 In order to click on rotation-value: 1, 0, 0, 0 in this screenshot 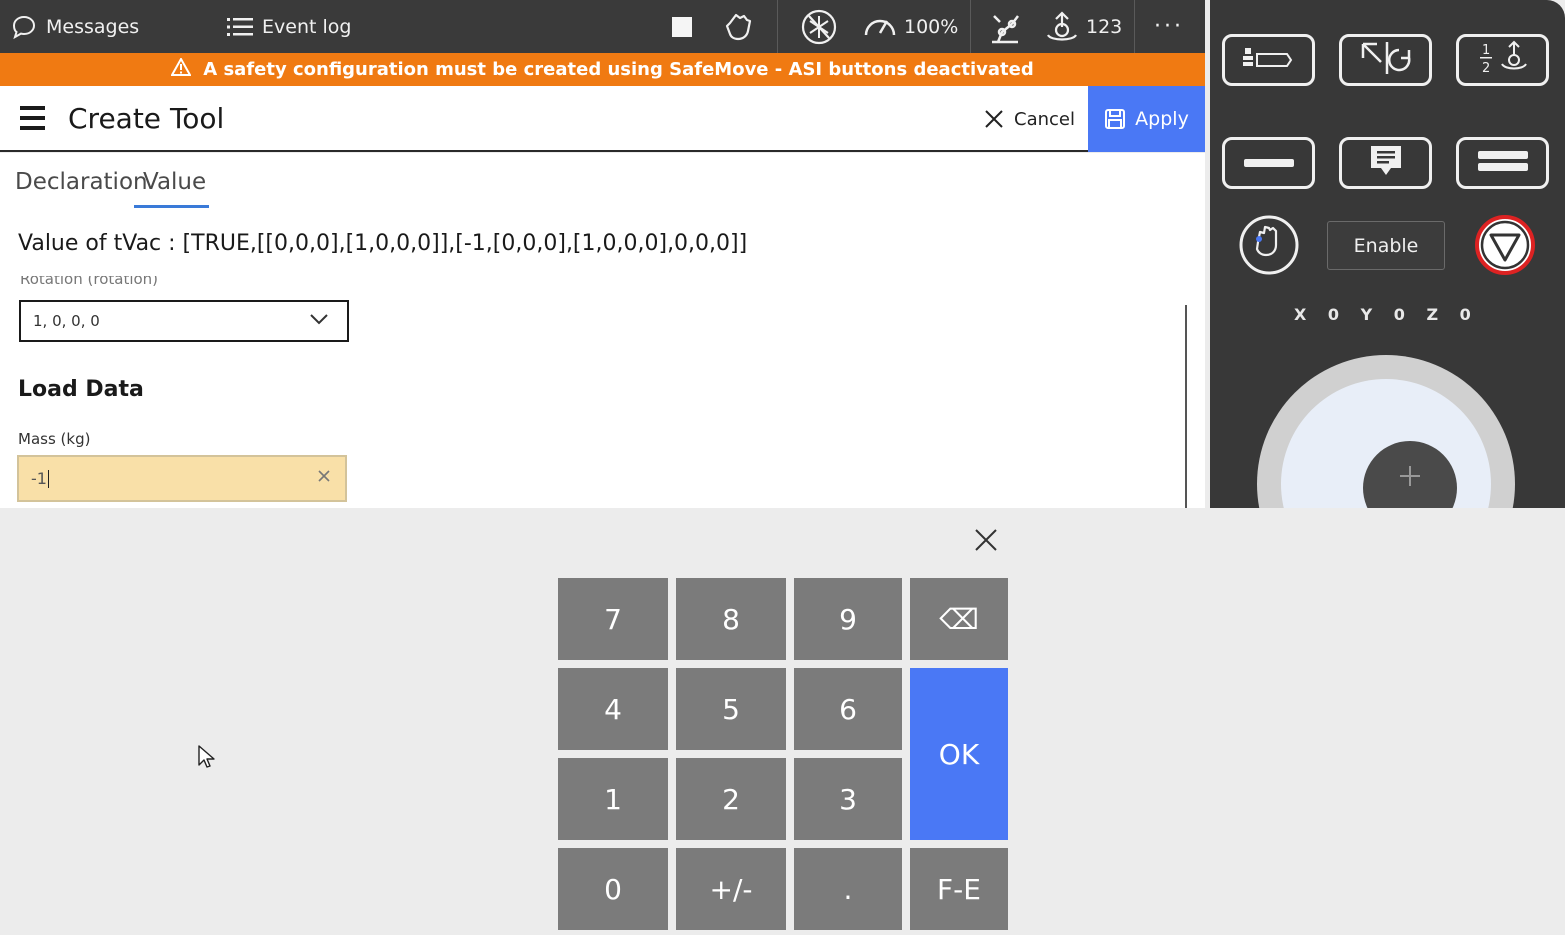, I will do `click(66, 321)`.